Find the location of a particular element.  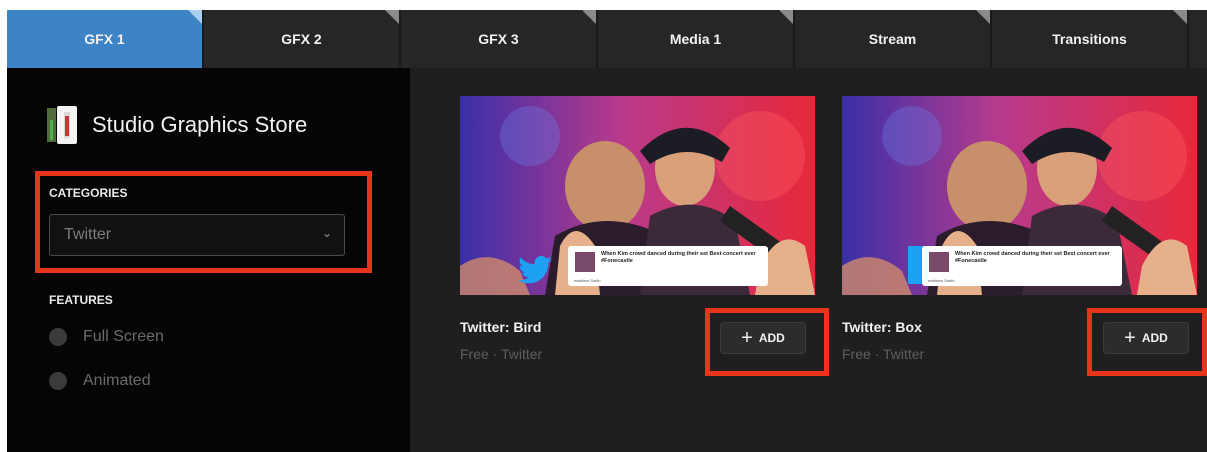

feature-animated: Animated is located at coordinates (100, 381).